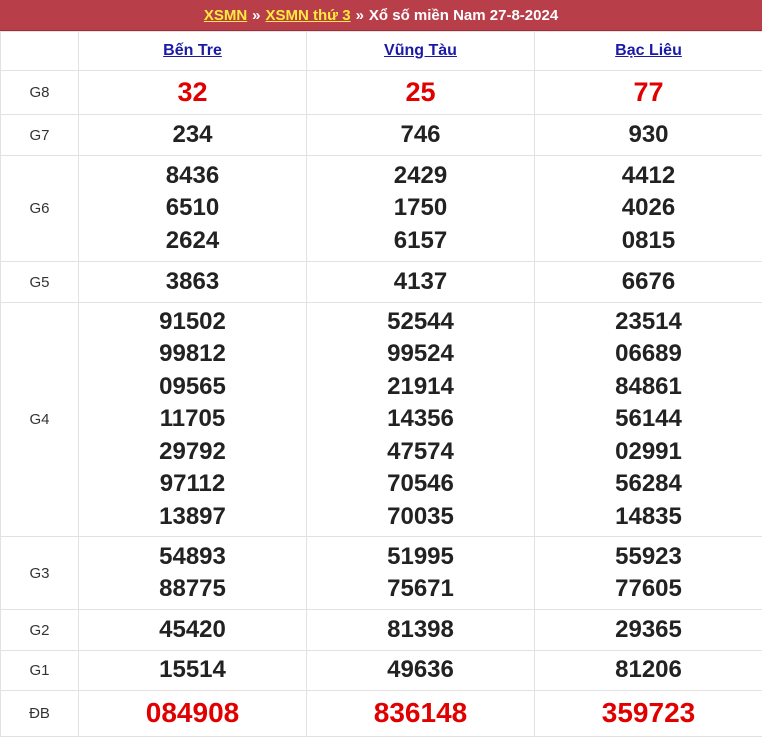  I want to click on prize-number: 11705, so click(192, 419).